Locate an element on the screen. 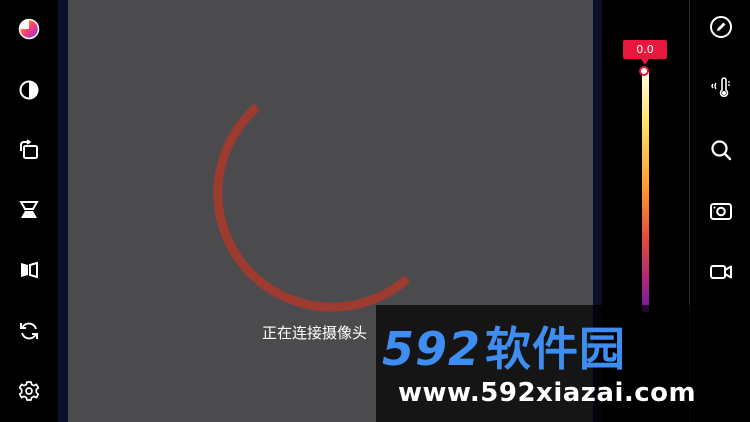 This screenshot has height=422, width=750. palette-button is located at coordinates (29, 29).